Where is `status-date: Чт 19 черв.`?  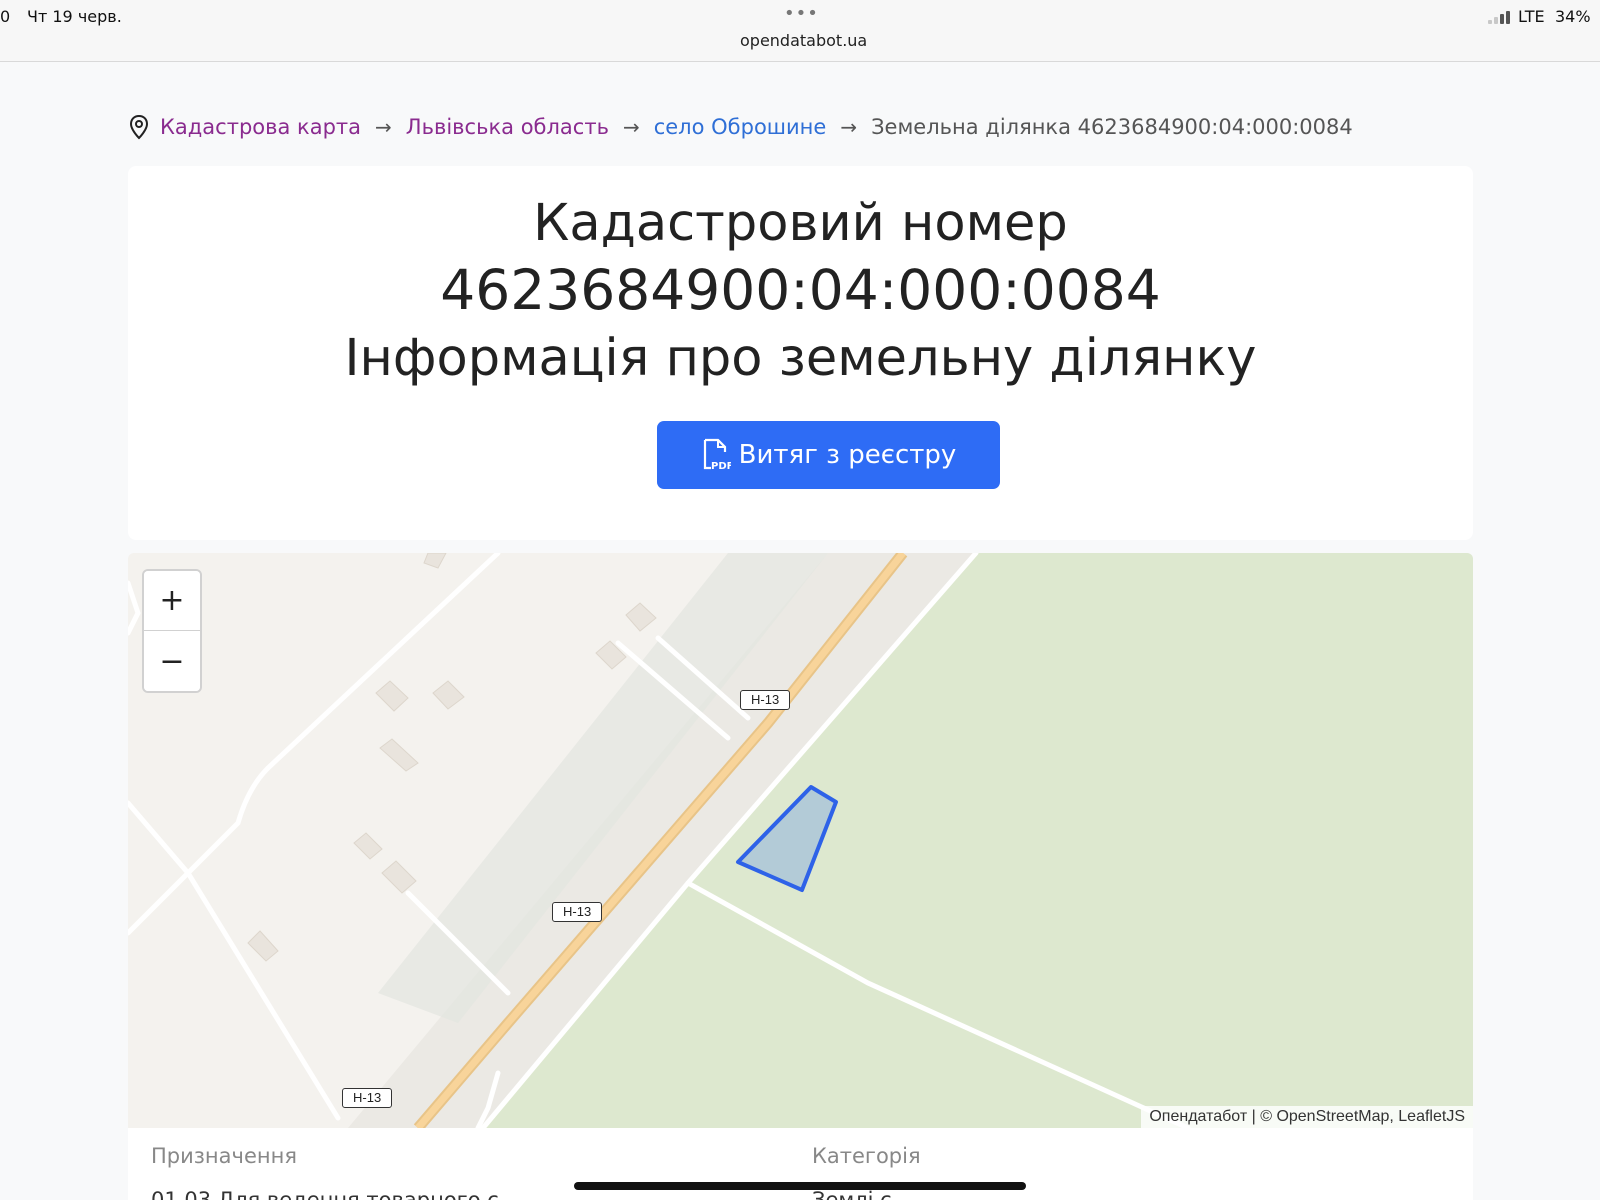 status-date: Чт 19 черв. is located at coordinates (74, 16).